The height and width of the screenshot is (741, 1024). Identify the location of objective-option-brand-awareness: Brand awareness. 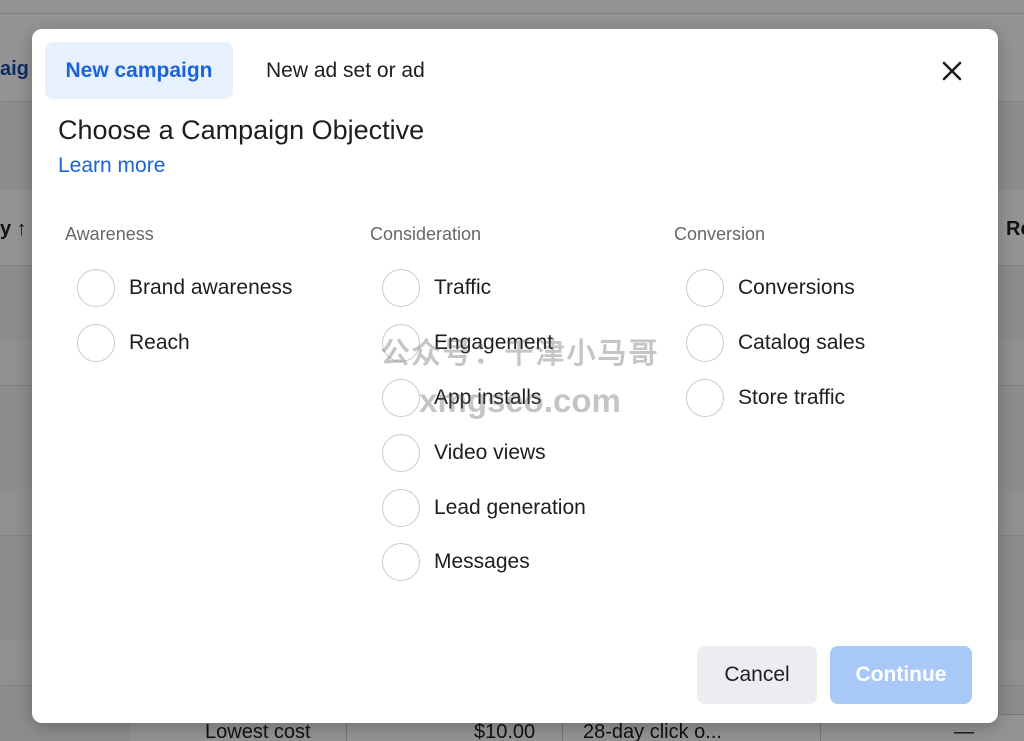
(214, 288).